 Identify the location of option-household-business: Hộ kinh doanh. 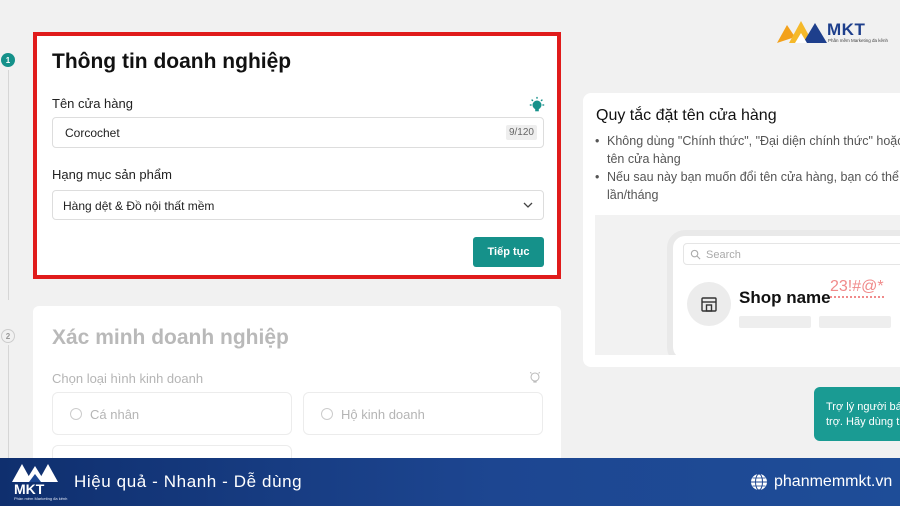
(423, 413).